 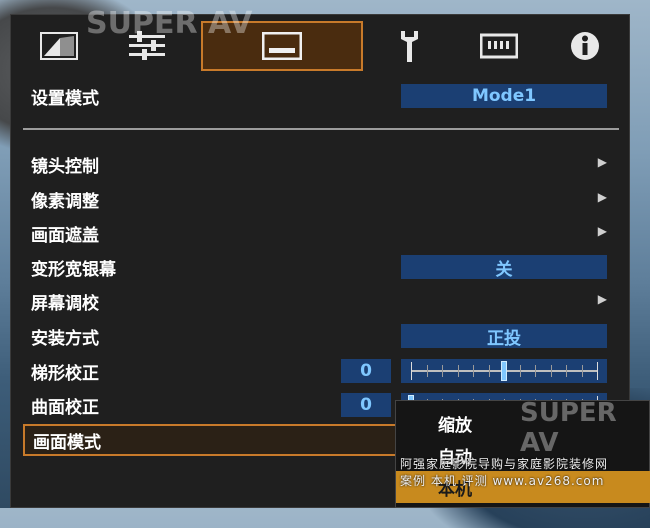 I want to click on menu-tab-bar, so click(x=321, y=46).